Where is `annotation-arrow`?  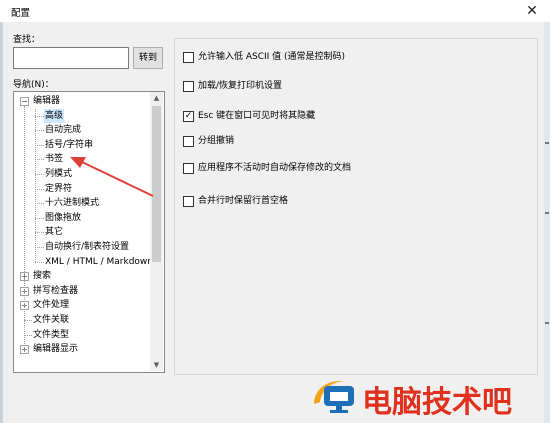 annotation-arrow is located at coordinates (112, 177).